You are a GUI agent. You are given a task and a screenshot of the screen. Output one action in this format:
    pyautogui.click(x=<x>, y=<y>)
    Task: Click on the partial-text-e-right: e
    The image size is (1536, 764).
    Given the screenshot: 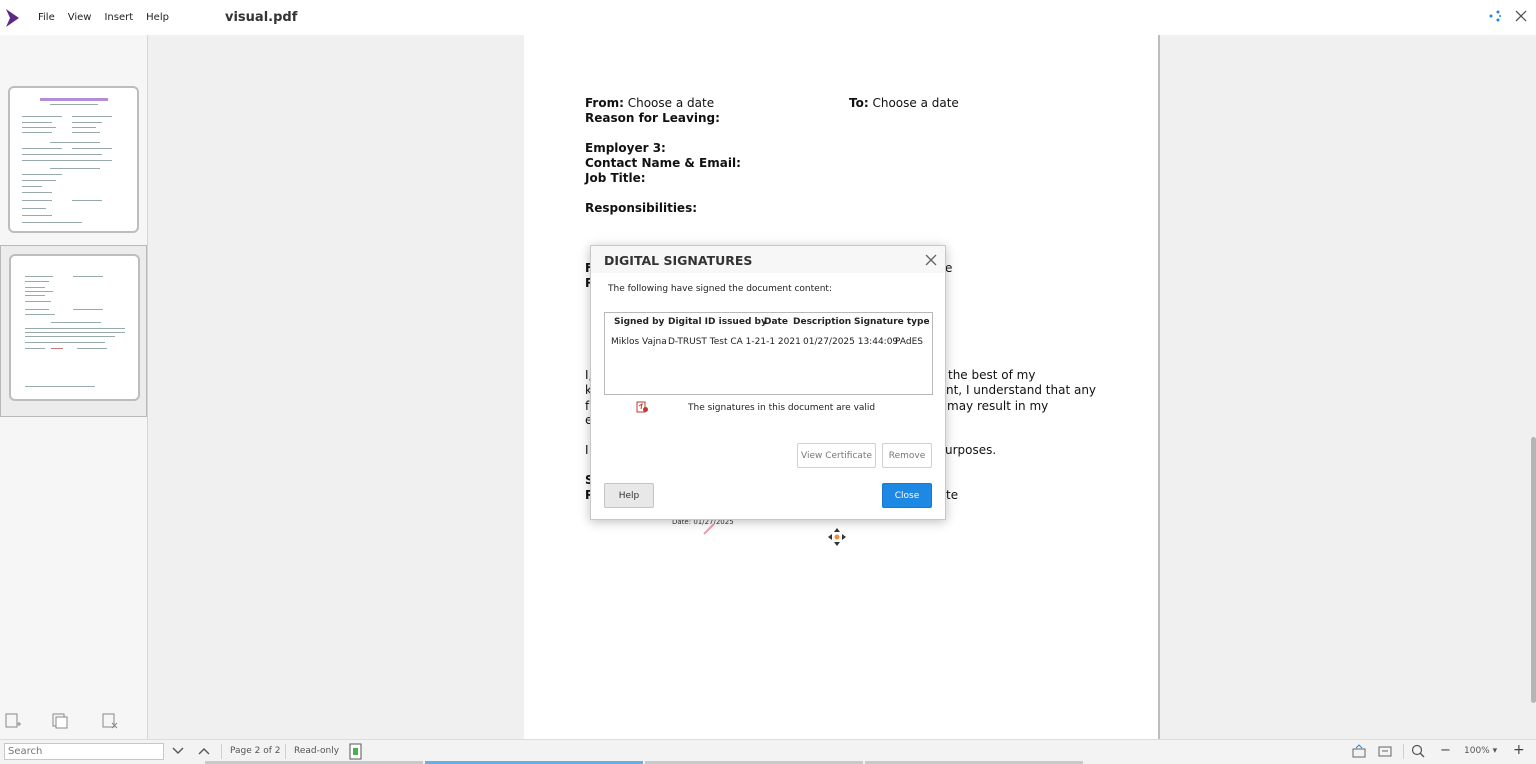 What is the action you would take?
    pyautogui.click(x=949, y=268)
    